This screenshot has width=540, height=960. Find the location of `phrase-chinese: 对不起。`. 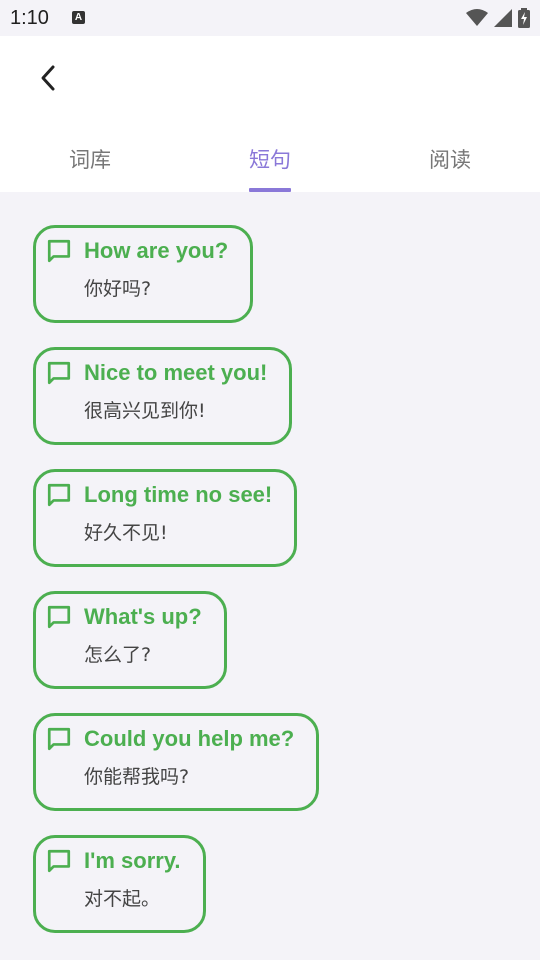

phrase-chinese: 对不起。 is located at coordinates (122, 899).